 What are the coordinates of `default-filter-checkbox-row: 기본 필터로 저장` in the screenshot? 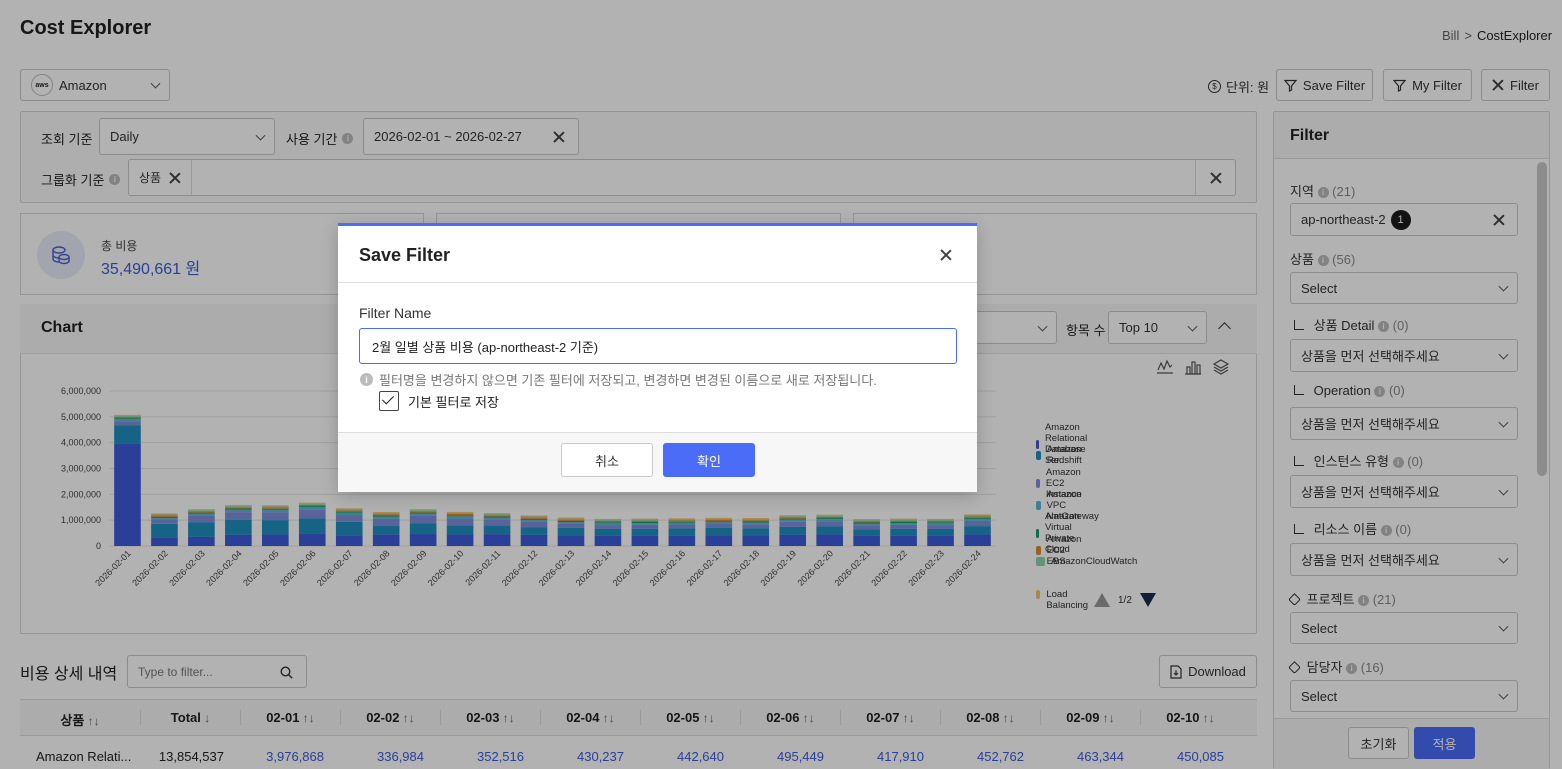 It's located at (439, 401).